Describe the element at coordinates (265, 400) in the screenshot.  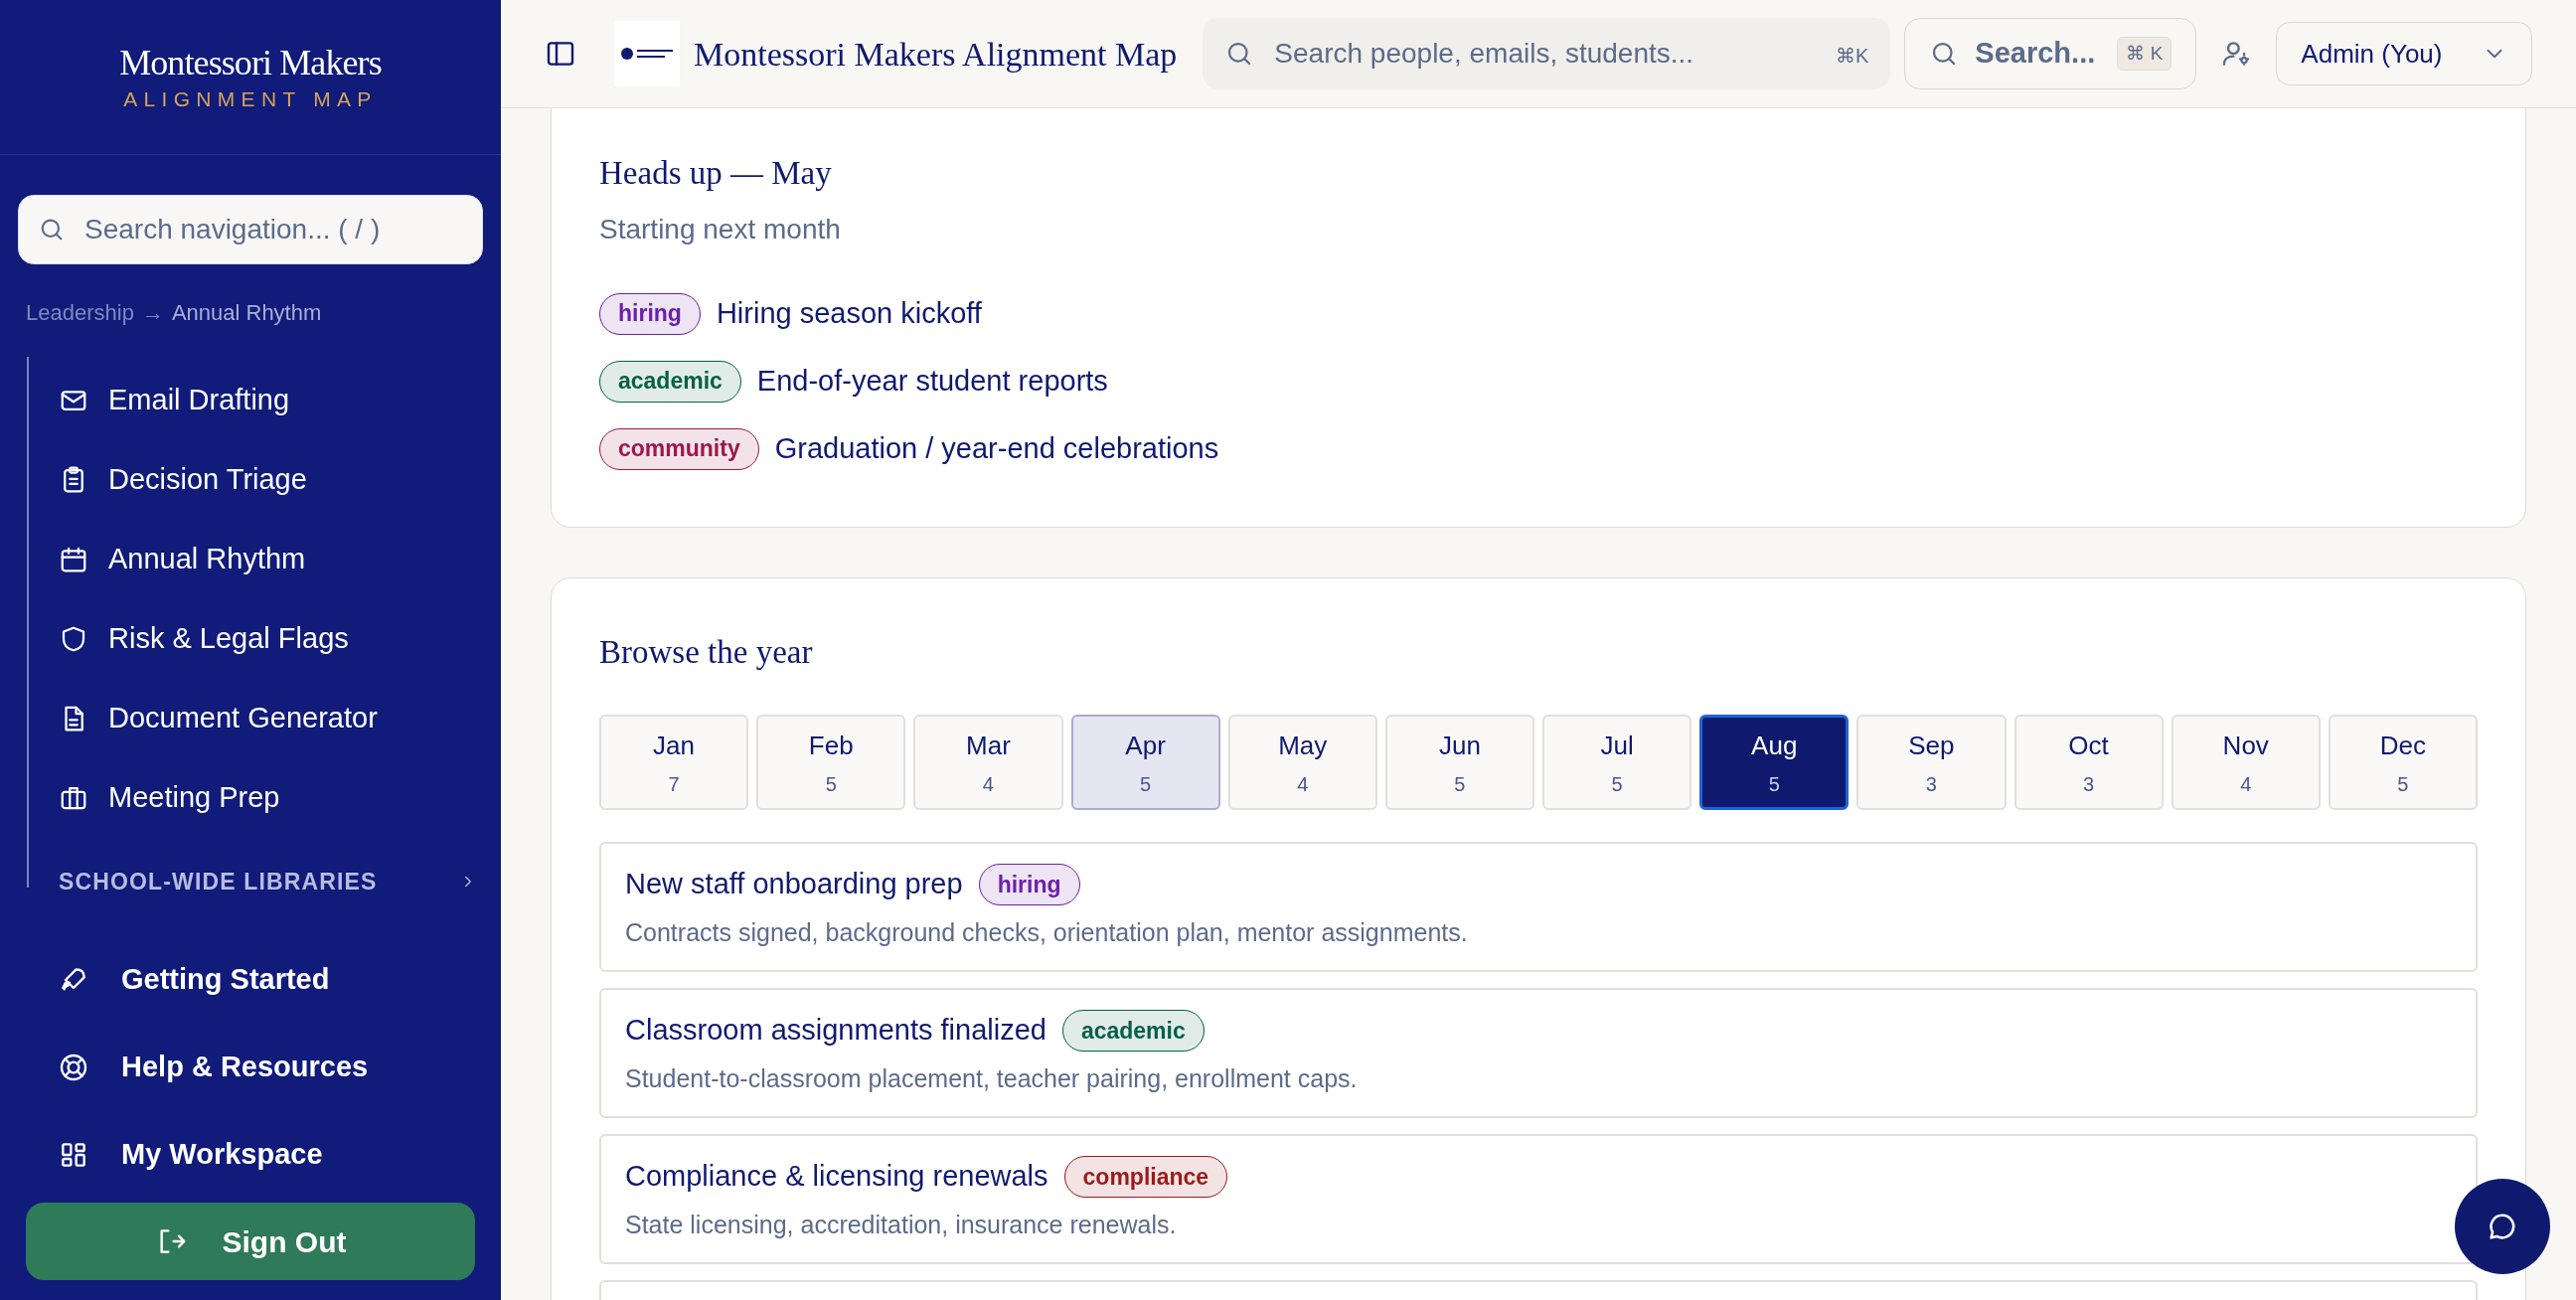
I see `nav-item: Email Drafting` at that location.